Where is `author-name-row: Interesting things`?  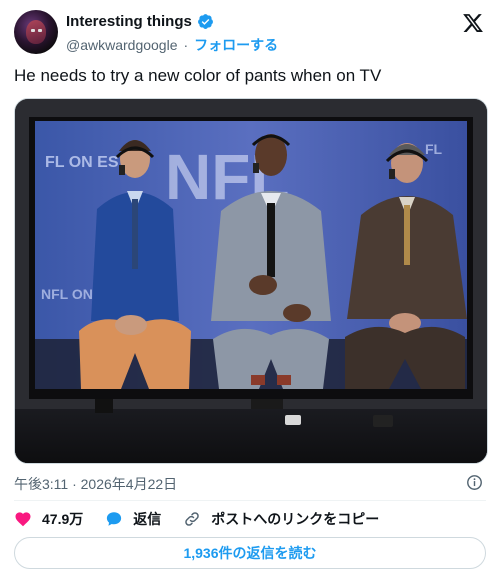
author-name-row: Interesting things is located at coordinates (140, 21).